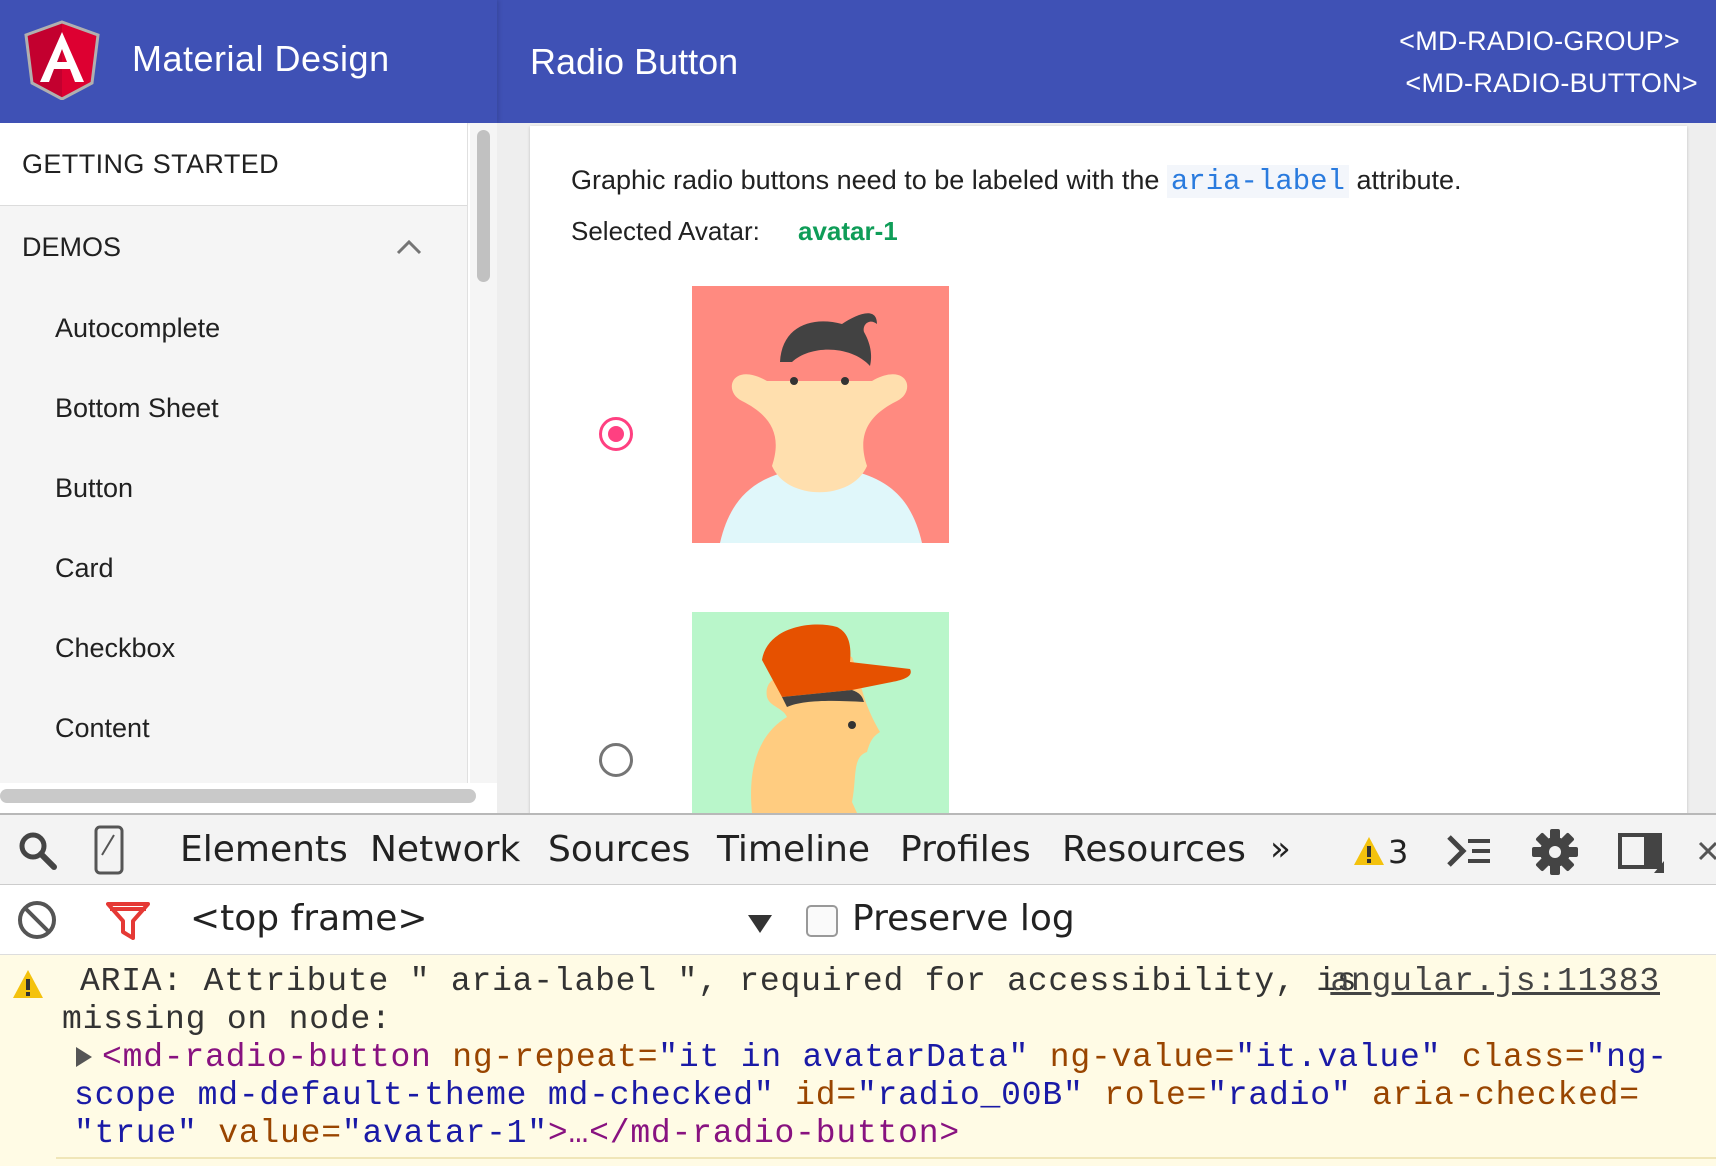  I want to click on node-attr-value: "radio_00B", so click(970, 1095).